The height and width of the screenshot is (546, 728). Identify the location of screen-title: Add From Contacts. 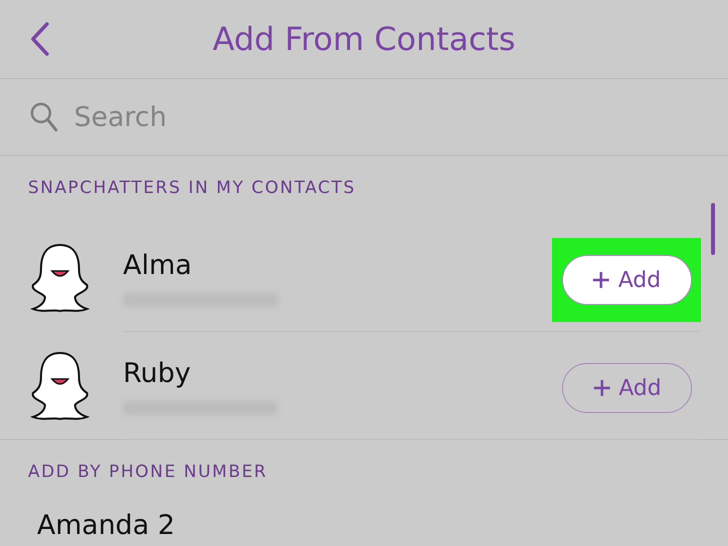
(364, 39).